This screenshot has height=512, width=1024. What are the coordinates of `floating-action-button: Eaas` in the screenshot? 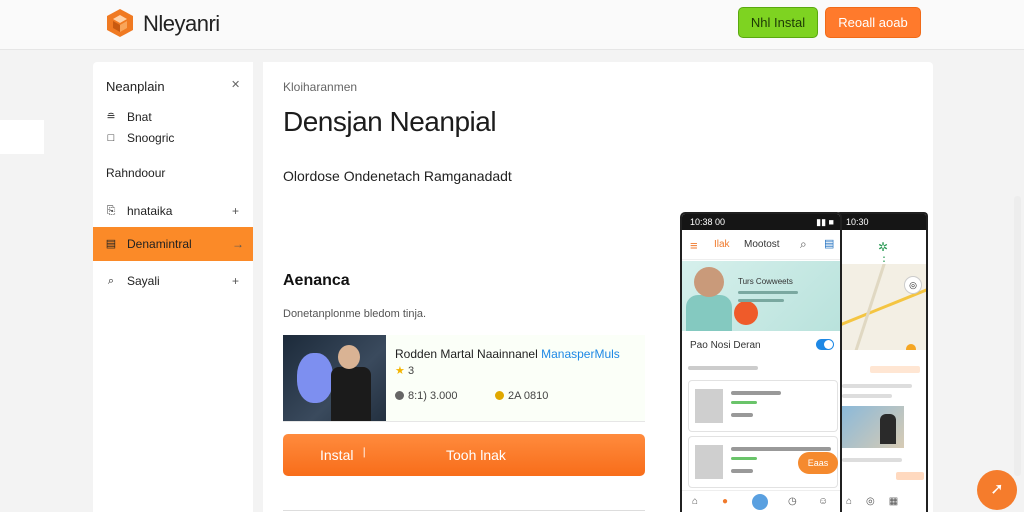 It's located at (818, 463).